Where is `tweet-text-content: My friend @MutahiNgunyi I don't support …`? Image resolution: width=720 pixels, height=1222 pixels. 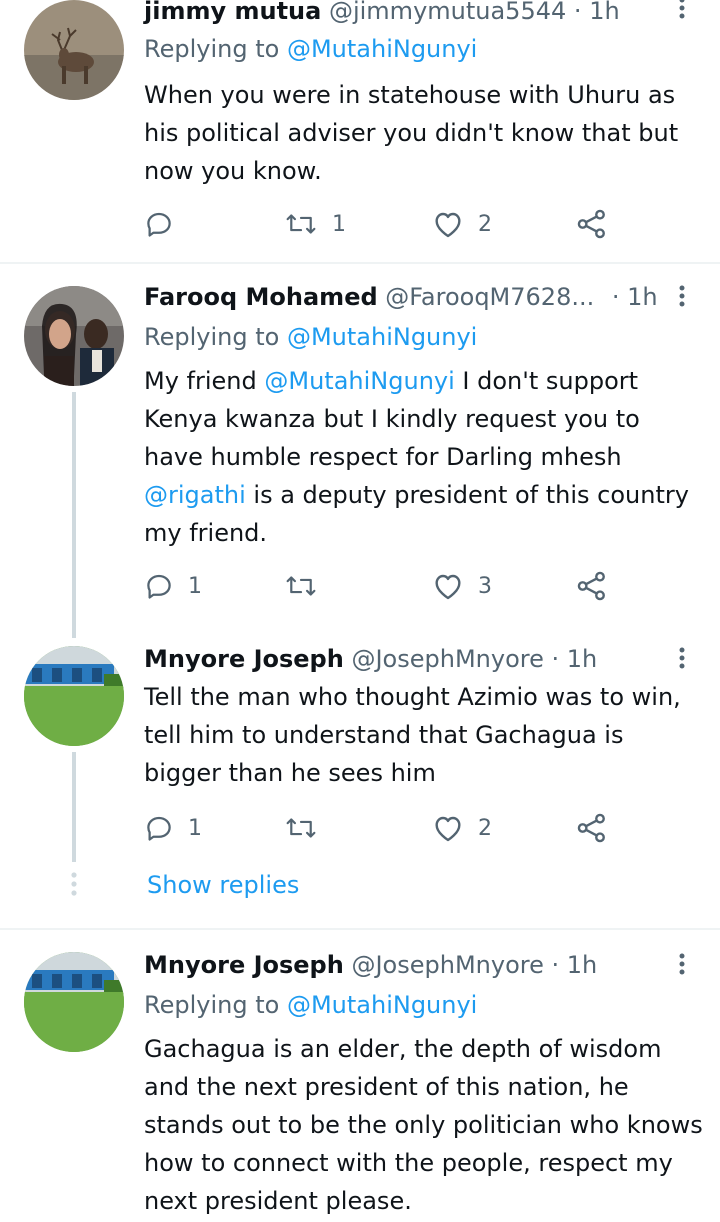
tweet-text-content: My friend @MutahiNgunyi I don't support … is located at coordinates (424, 457).